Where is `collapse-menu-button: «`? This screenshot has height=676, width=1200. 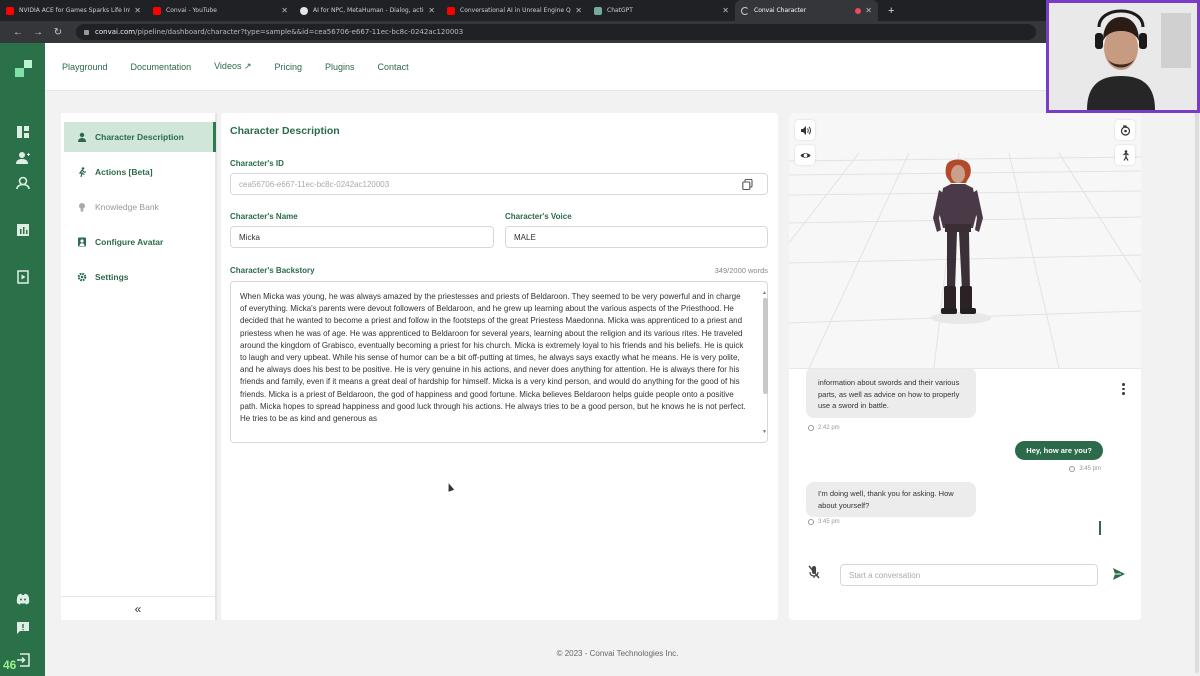
collapse-menu-button: « is located at coordinates (138, 608).